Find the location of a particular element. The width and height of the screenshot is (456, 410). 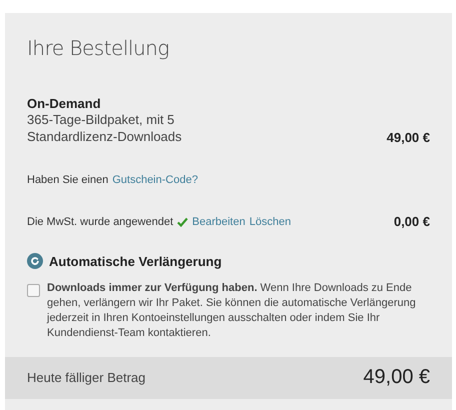

voucher-link: Gutschein-Code? is located at coordinates (155, 180).